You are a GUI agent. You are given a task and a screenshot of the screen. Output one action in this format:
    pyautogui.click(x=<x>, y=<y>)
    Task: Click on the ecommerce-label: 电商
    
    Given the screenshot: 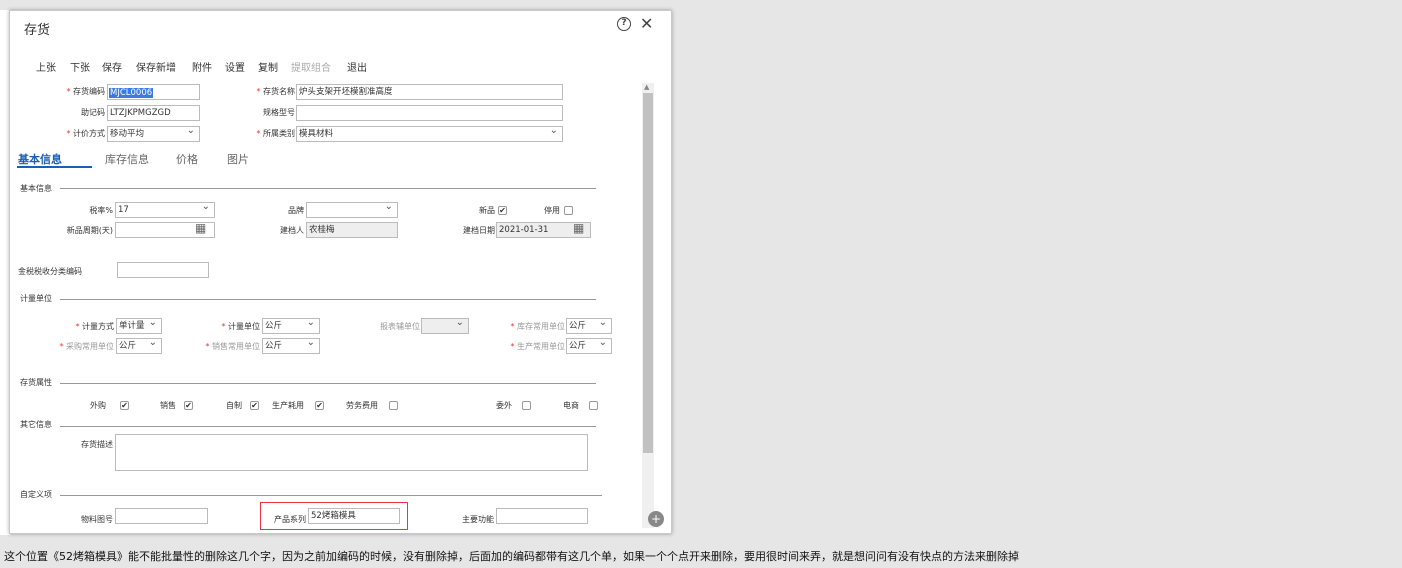 What is the action you would take?
    pyautogui.click(x=571, y=405)
    